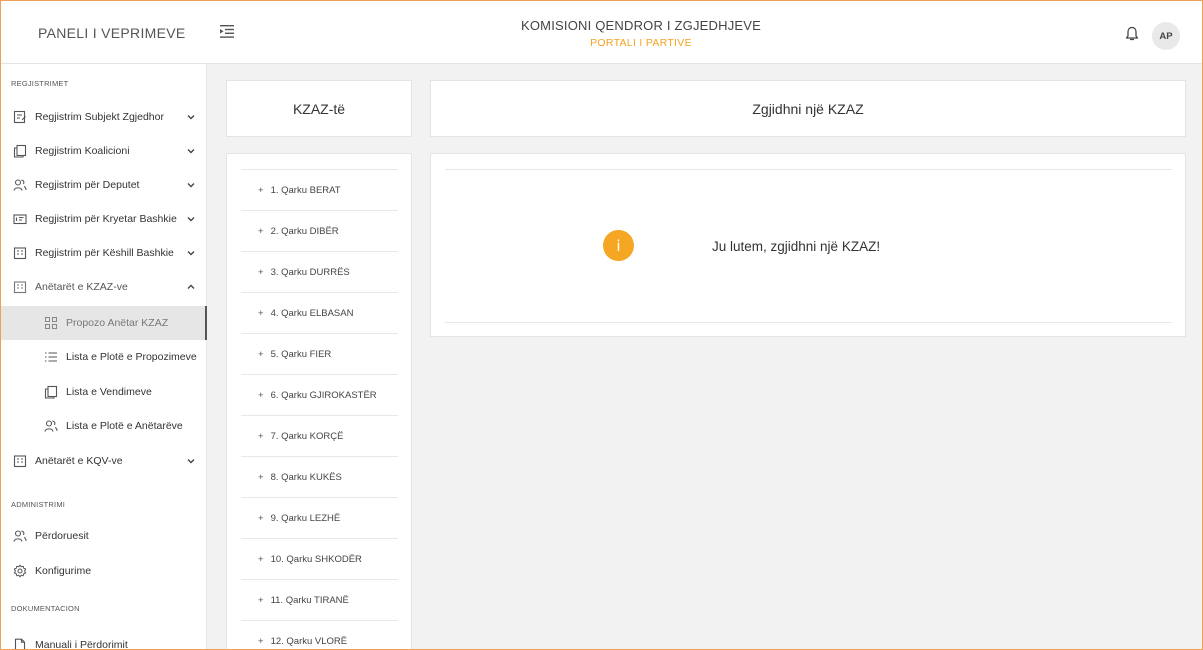 The width and height of the screenshot is (1203, 650). What do you see at coordinates (109, 392) in the screenshot?
I see `sidebar-item-label: Lista e Vendimeve` at bounding box center [109, 392].